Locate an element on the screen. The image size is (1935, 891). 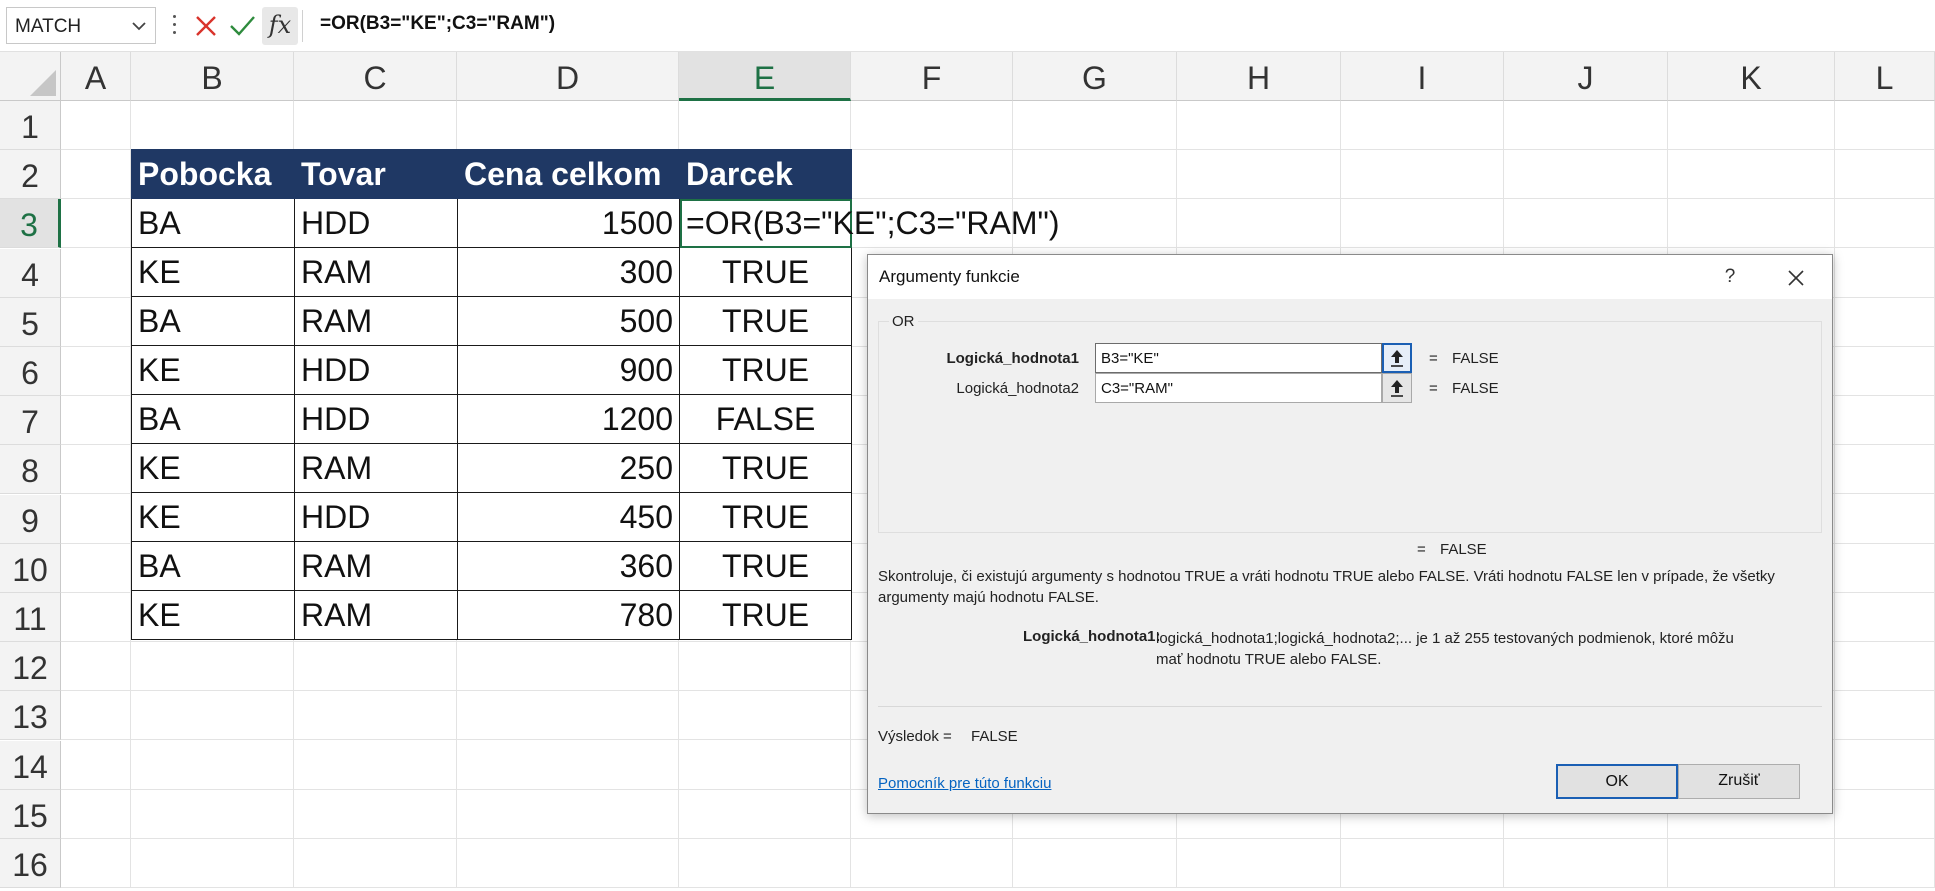
table-cell: 900 is located at coordinates (568, 370).